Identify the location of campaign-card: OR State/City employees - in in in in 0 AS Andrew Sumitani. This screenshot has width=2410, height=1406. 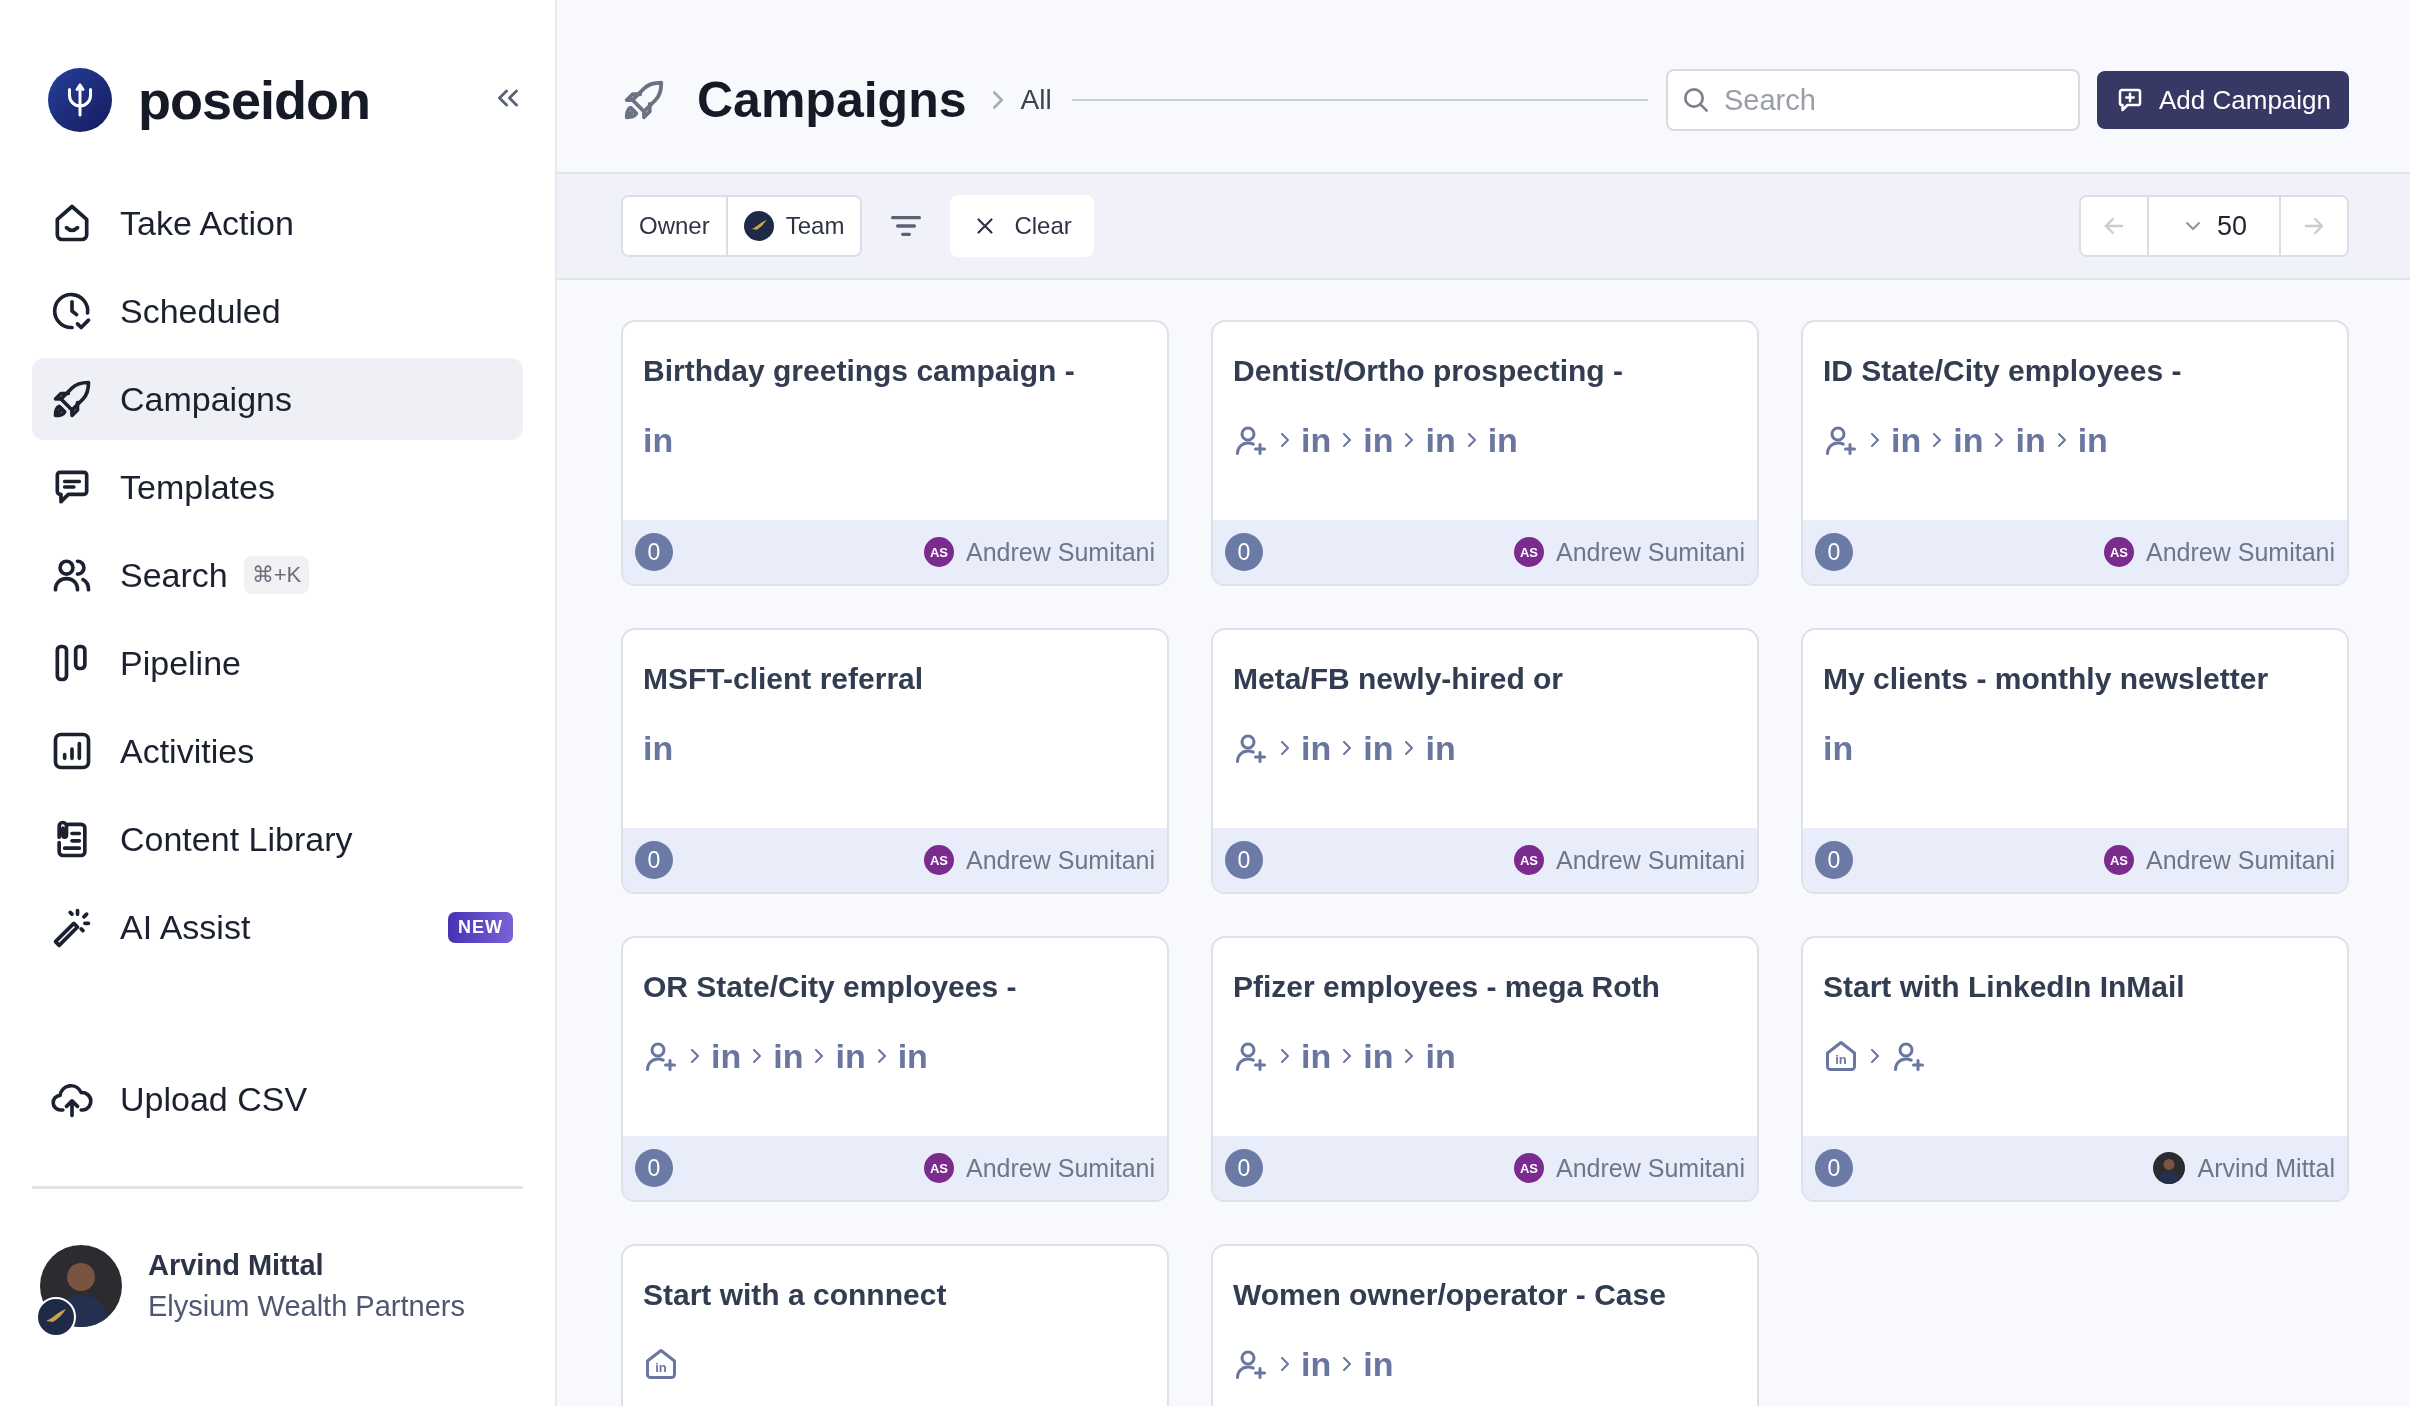
(895, 1069).